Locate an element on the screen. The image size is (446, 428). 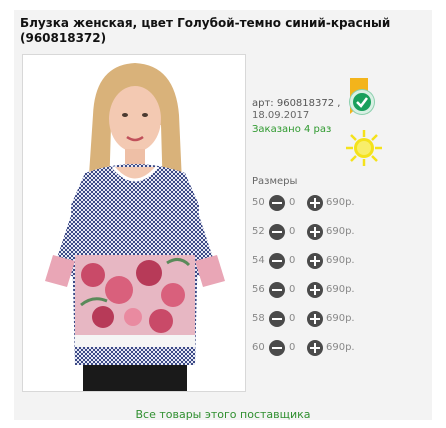
check-badge-icon is located at coordinates (362, 102).